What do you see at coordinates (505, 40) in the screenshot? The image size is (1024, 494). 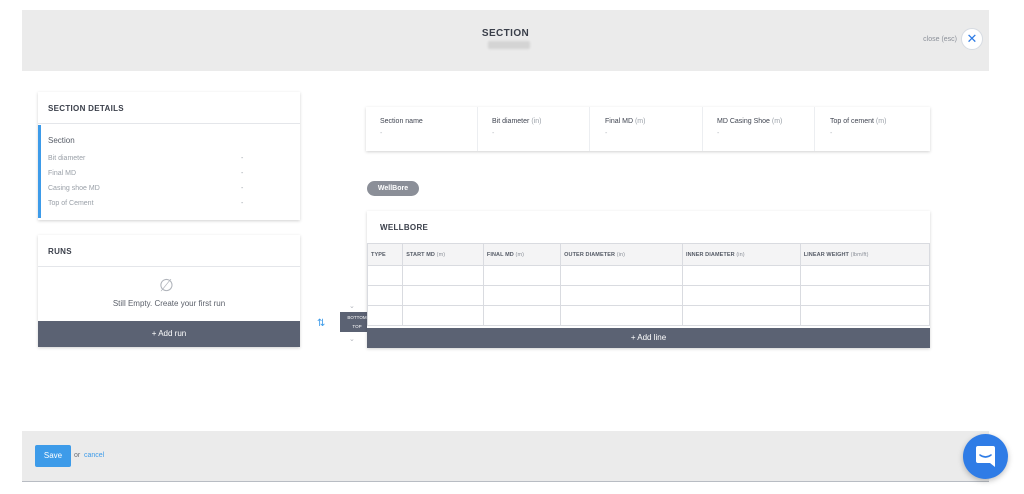 I see `modal-header: SECTION close (esc) ✕` at bounding box center [505, 40].